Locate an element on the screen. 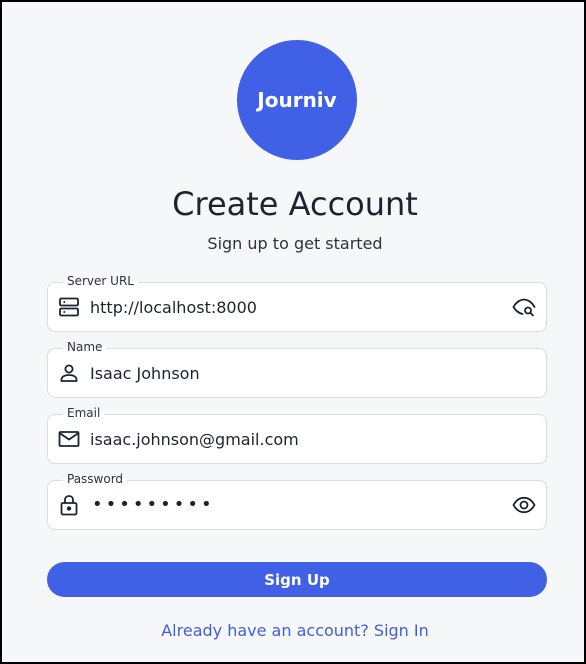 The image size is (586, 664). server-url-field: Server URL is located at coordinates (297, 303).